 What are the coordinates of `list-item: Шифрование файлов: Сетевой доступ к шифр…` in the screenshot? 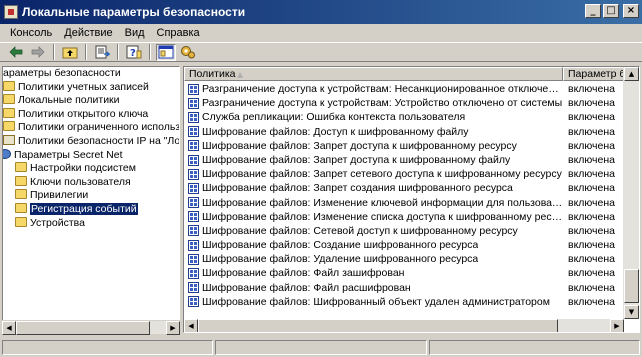 It's located at (404, 231).